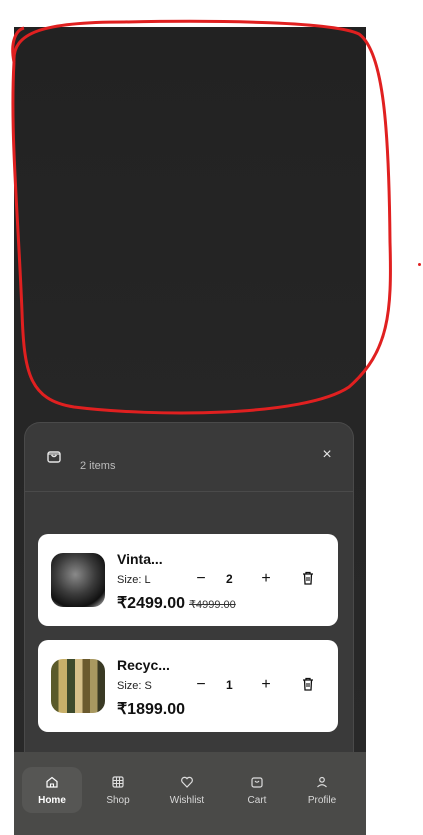  I want to click on product-price: ₹2499.00, so click(151, 603).